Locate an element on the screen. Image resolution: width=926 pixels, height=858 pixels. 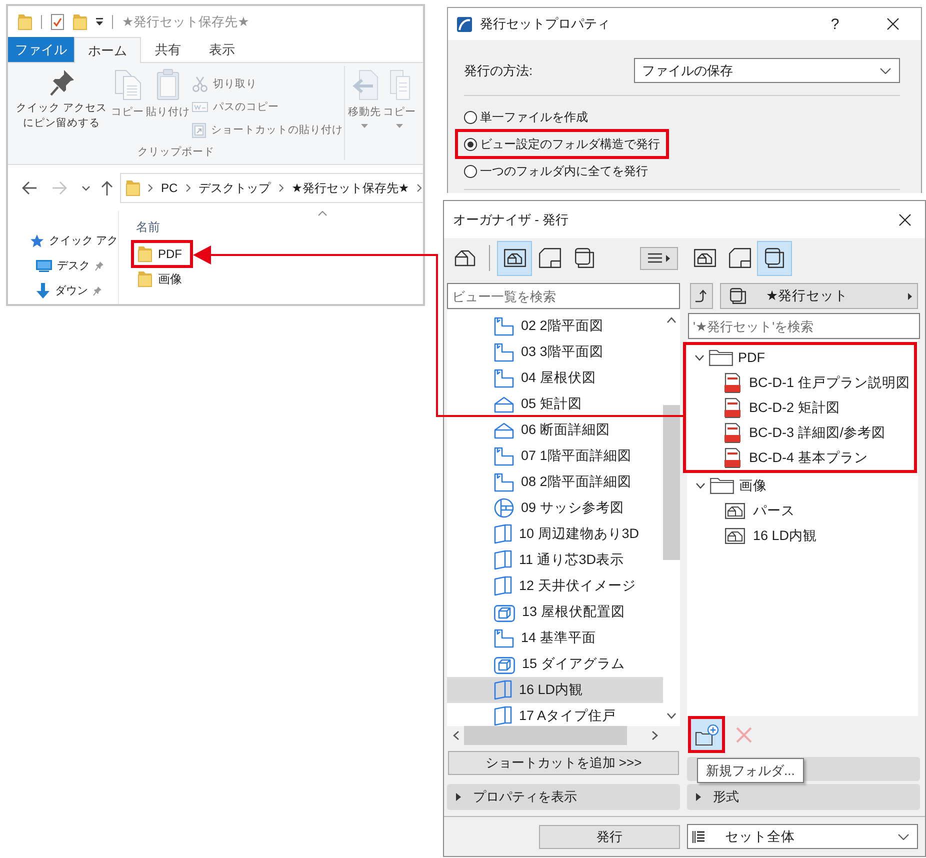
scissors-icon is located at coordinates (200, 84).